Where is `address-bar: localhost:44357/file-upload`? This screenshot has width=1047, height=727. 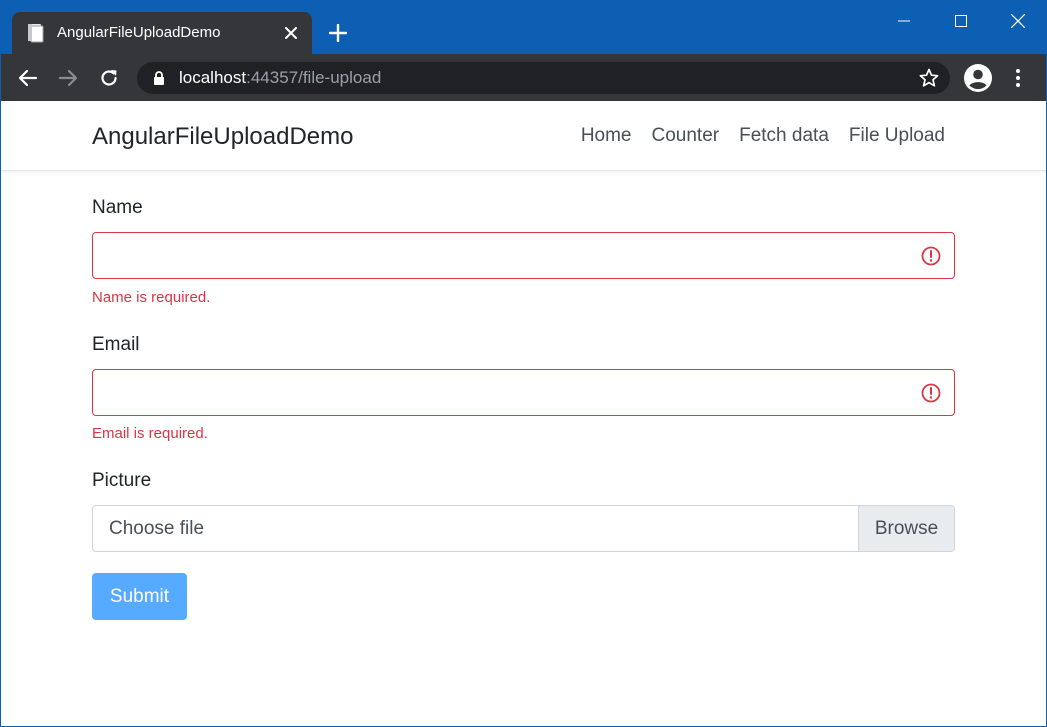
address-bar: localhost:44357/file-upload is located at coordinates (543, 78).